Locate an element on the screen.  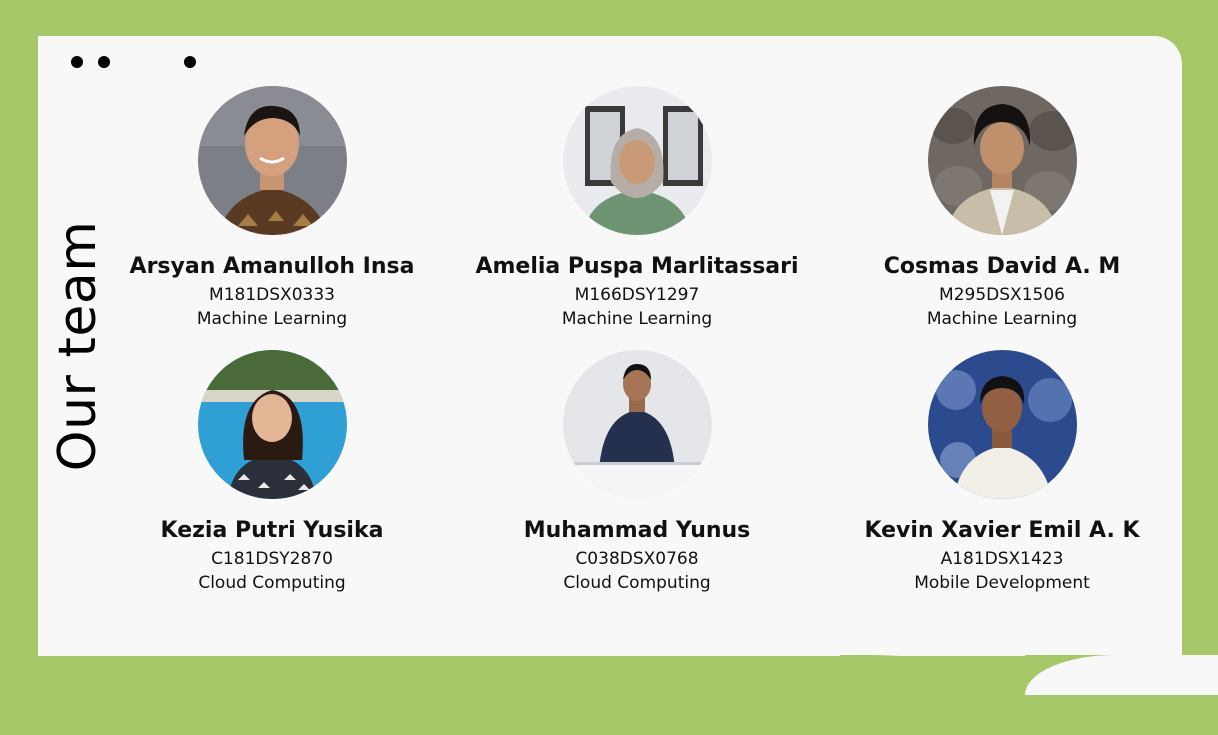
member-name: Muhammad Yunus is located at coordinates (637, 530).